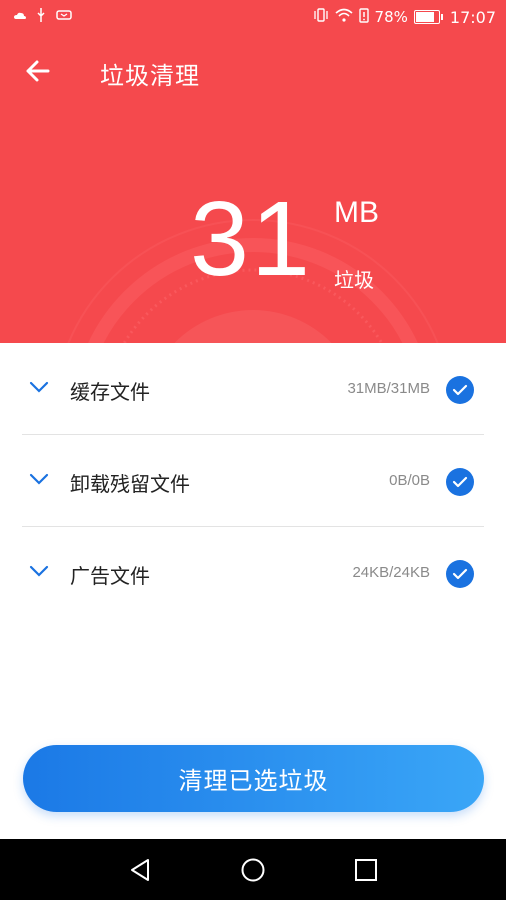 The width and height of the screenshot is (506, 900). I want to click on junk-size-value: 31, so click(251, 239).